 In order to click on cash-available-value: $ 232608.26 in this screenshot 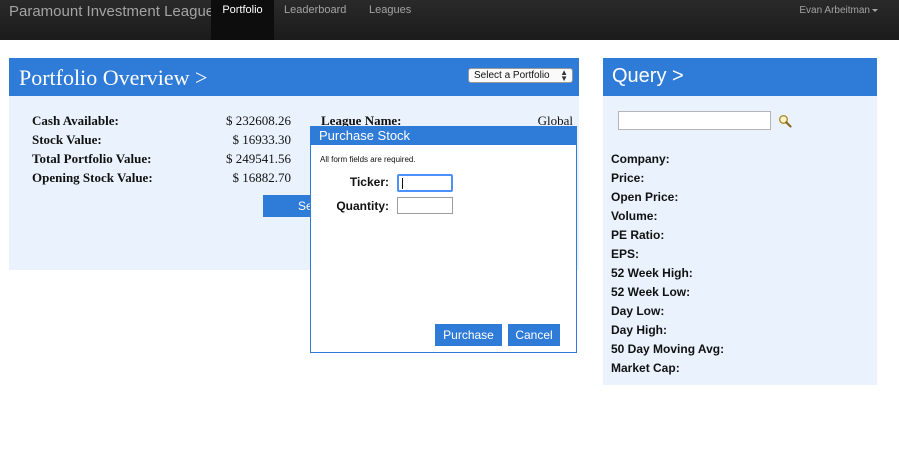, I will do `click(258, 120)`.